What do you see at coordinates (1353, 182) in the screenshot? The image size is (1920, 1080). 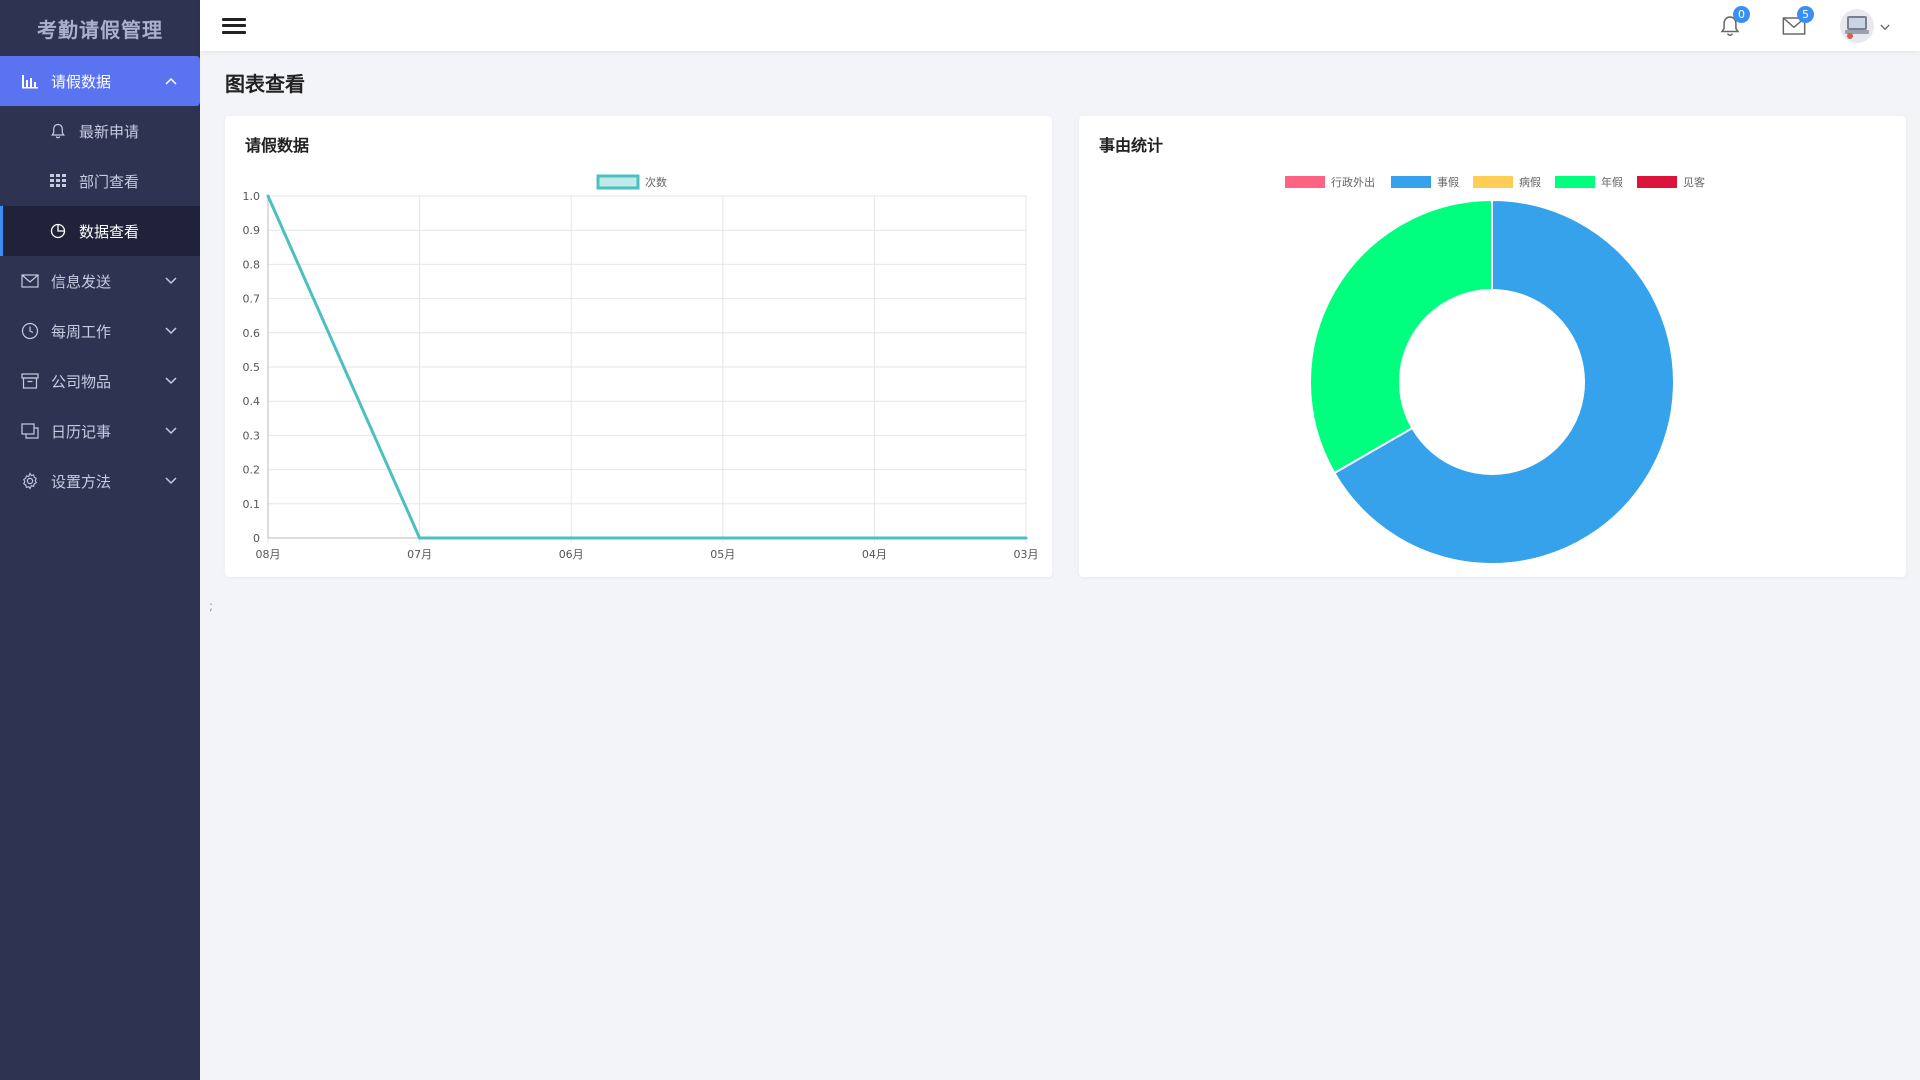 I see `legend-label: 行政外出` at bounding box center [1353, 182].